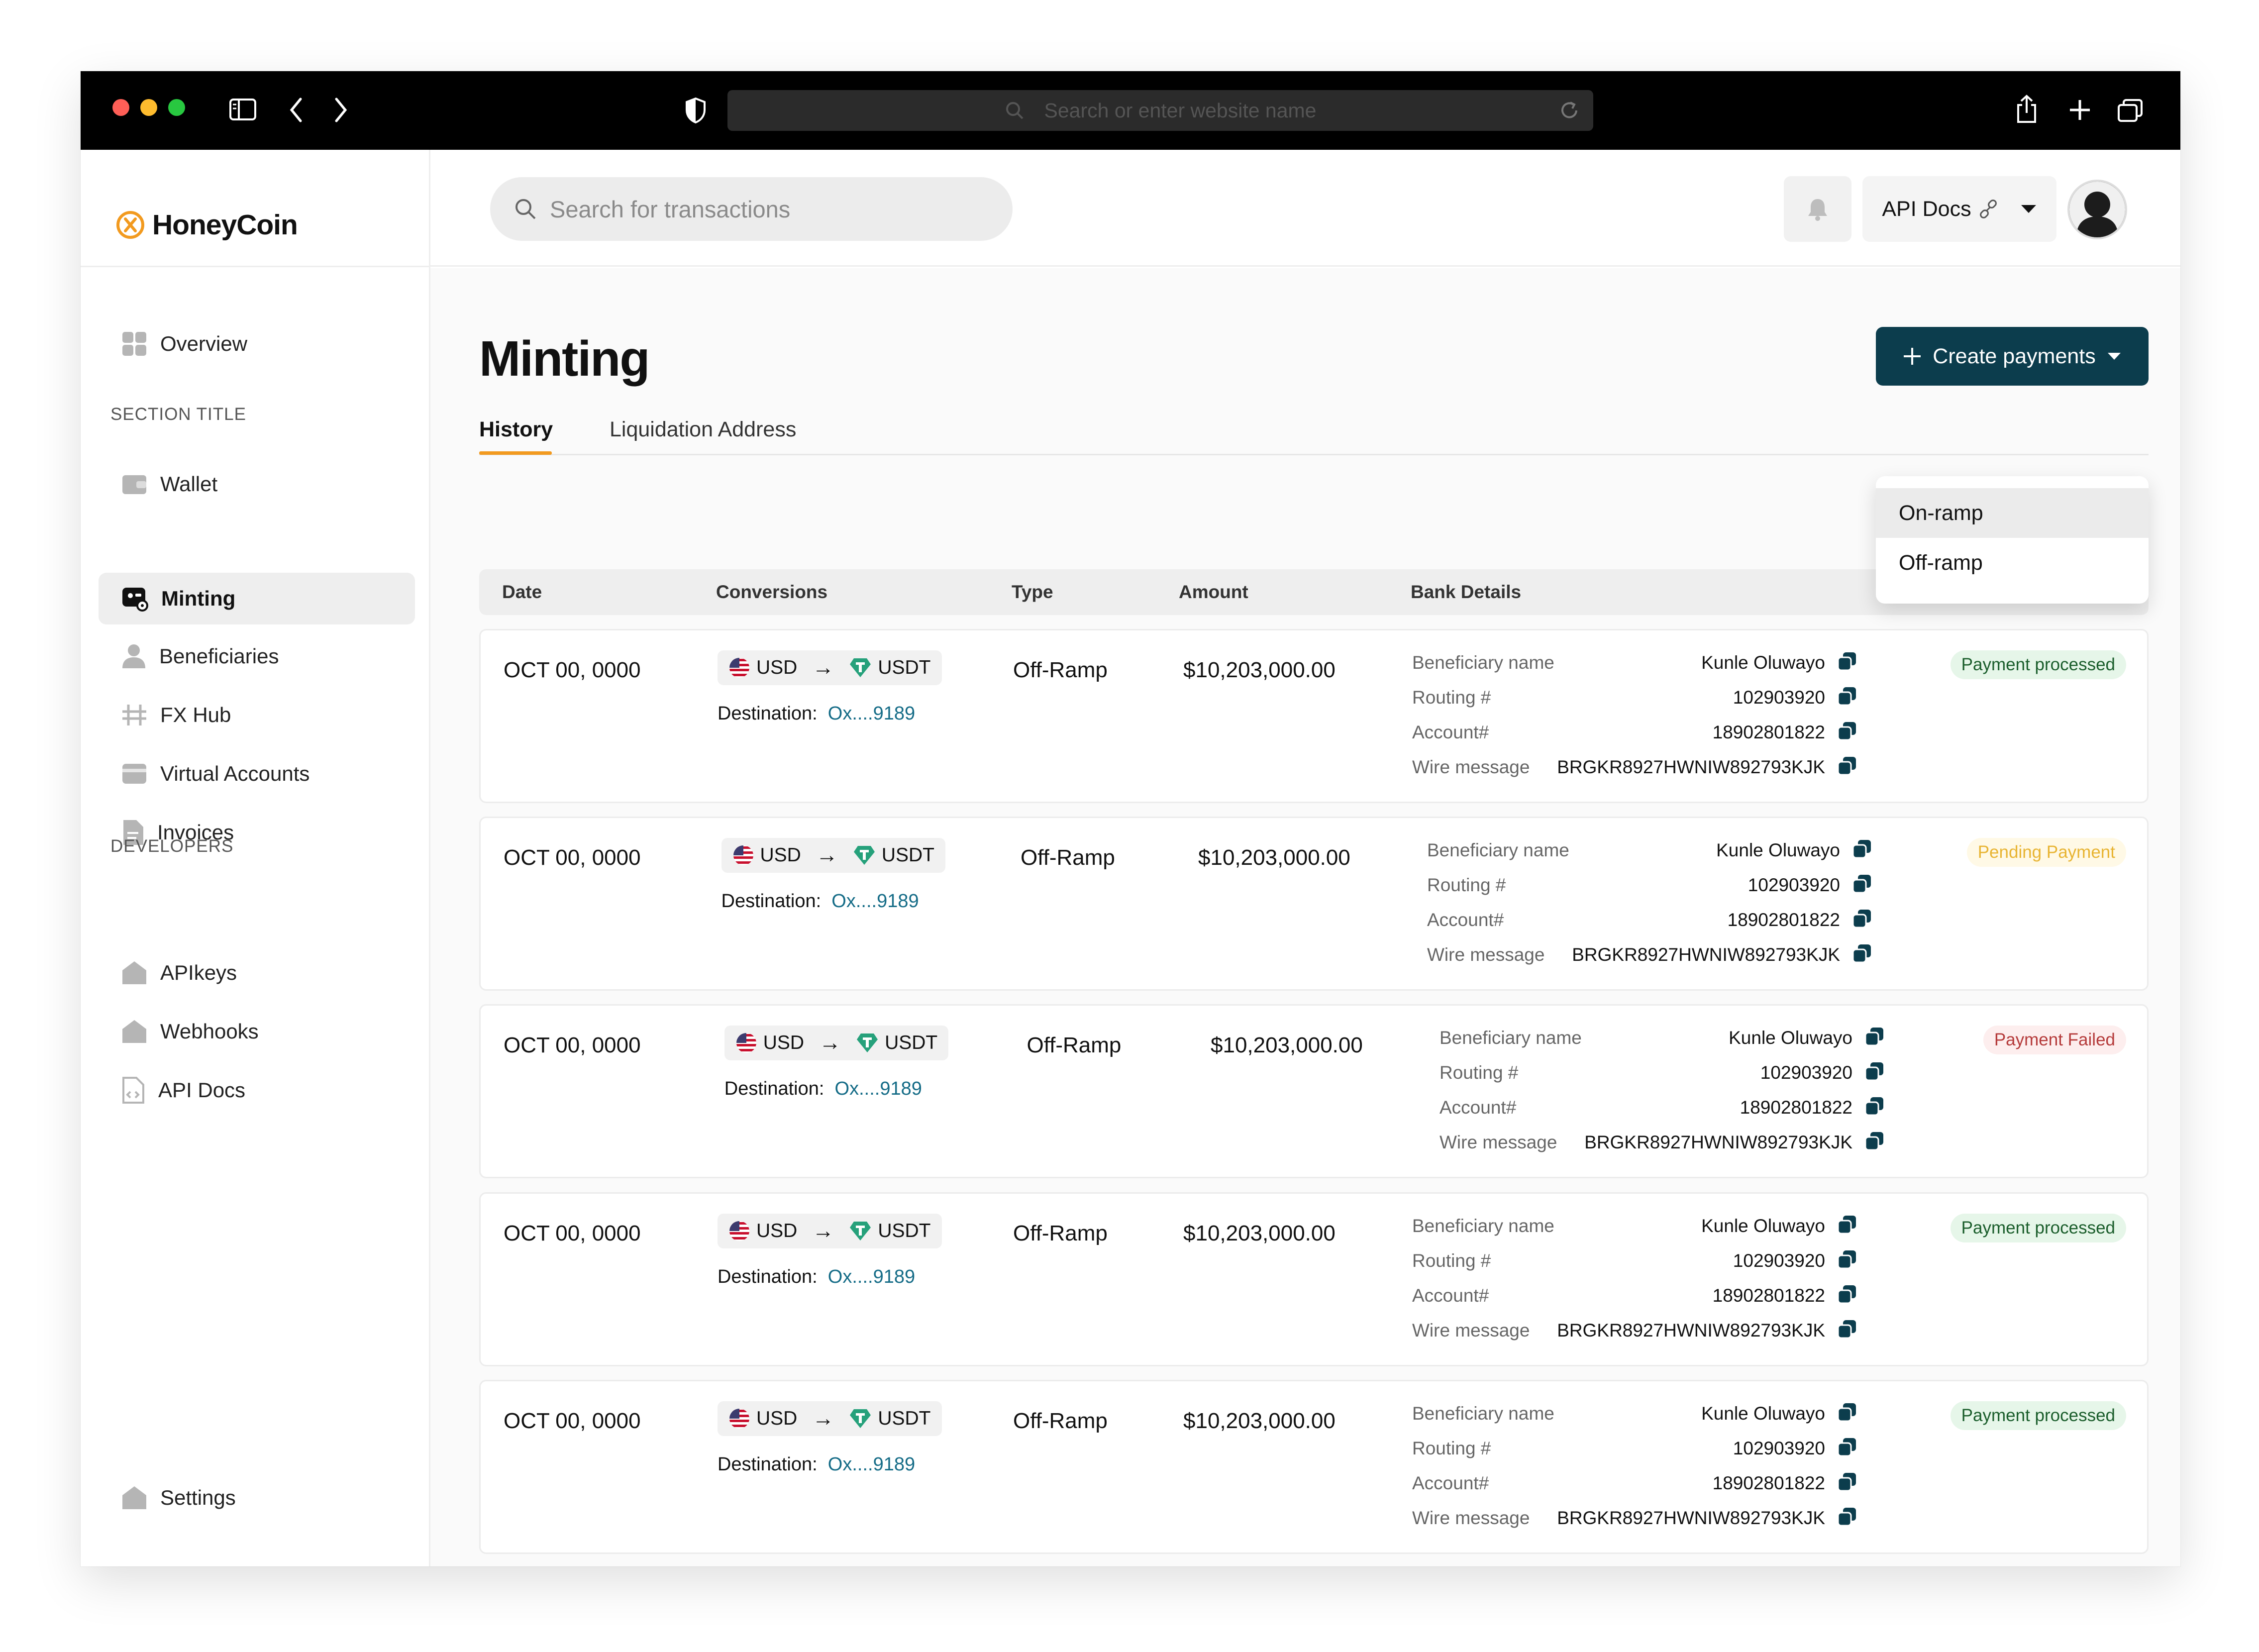 The height and width of the screenshot is (1652, 2259). Describe the element at coordinates (133, 656) in the screenshot. I see `user-icon` at that location.